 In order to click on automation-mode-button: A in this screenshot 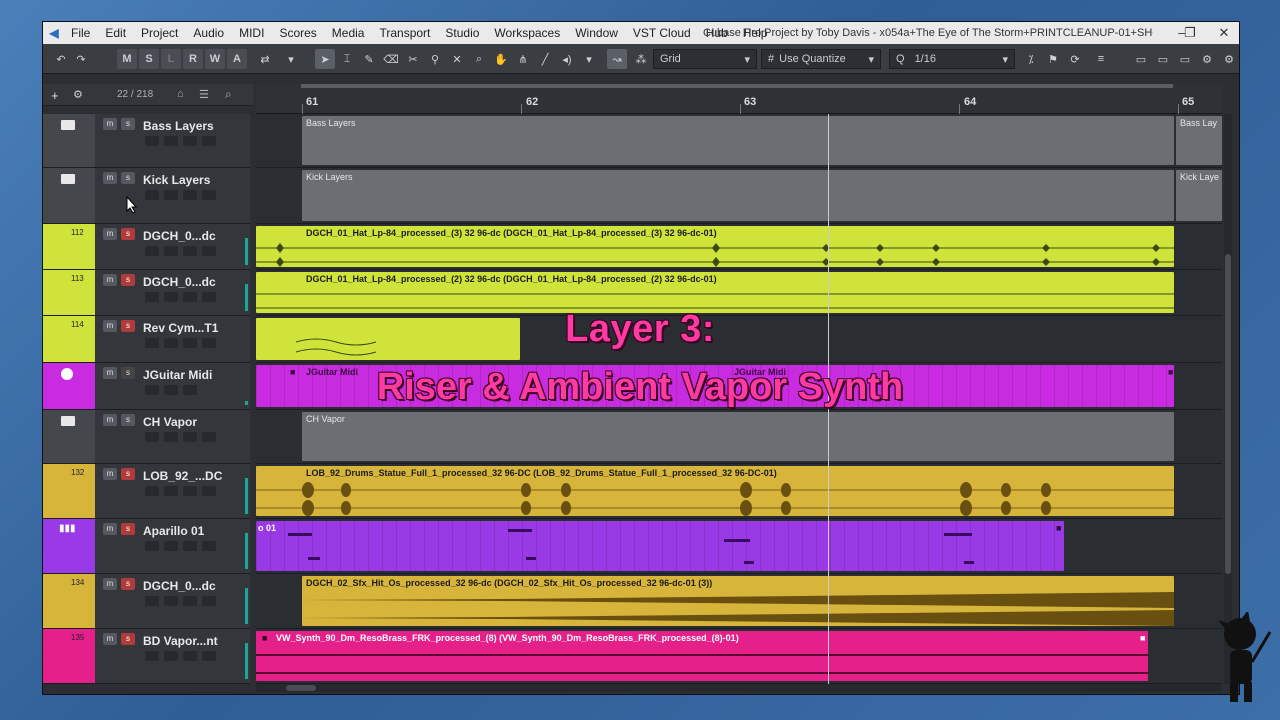, I will do `click(237, 59)`.